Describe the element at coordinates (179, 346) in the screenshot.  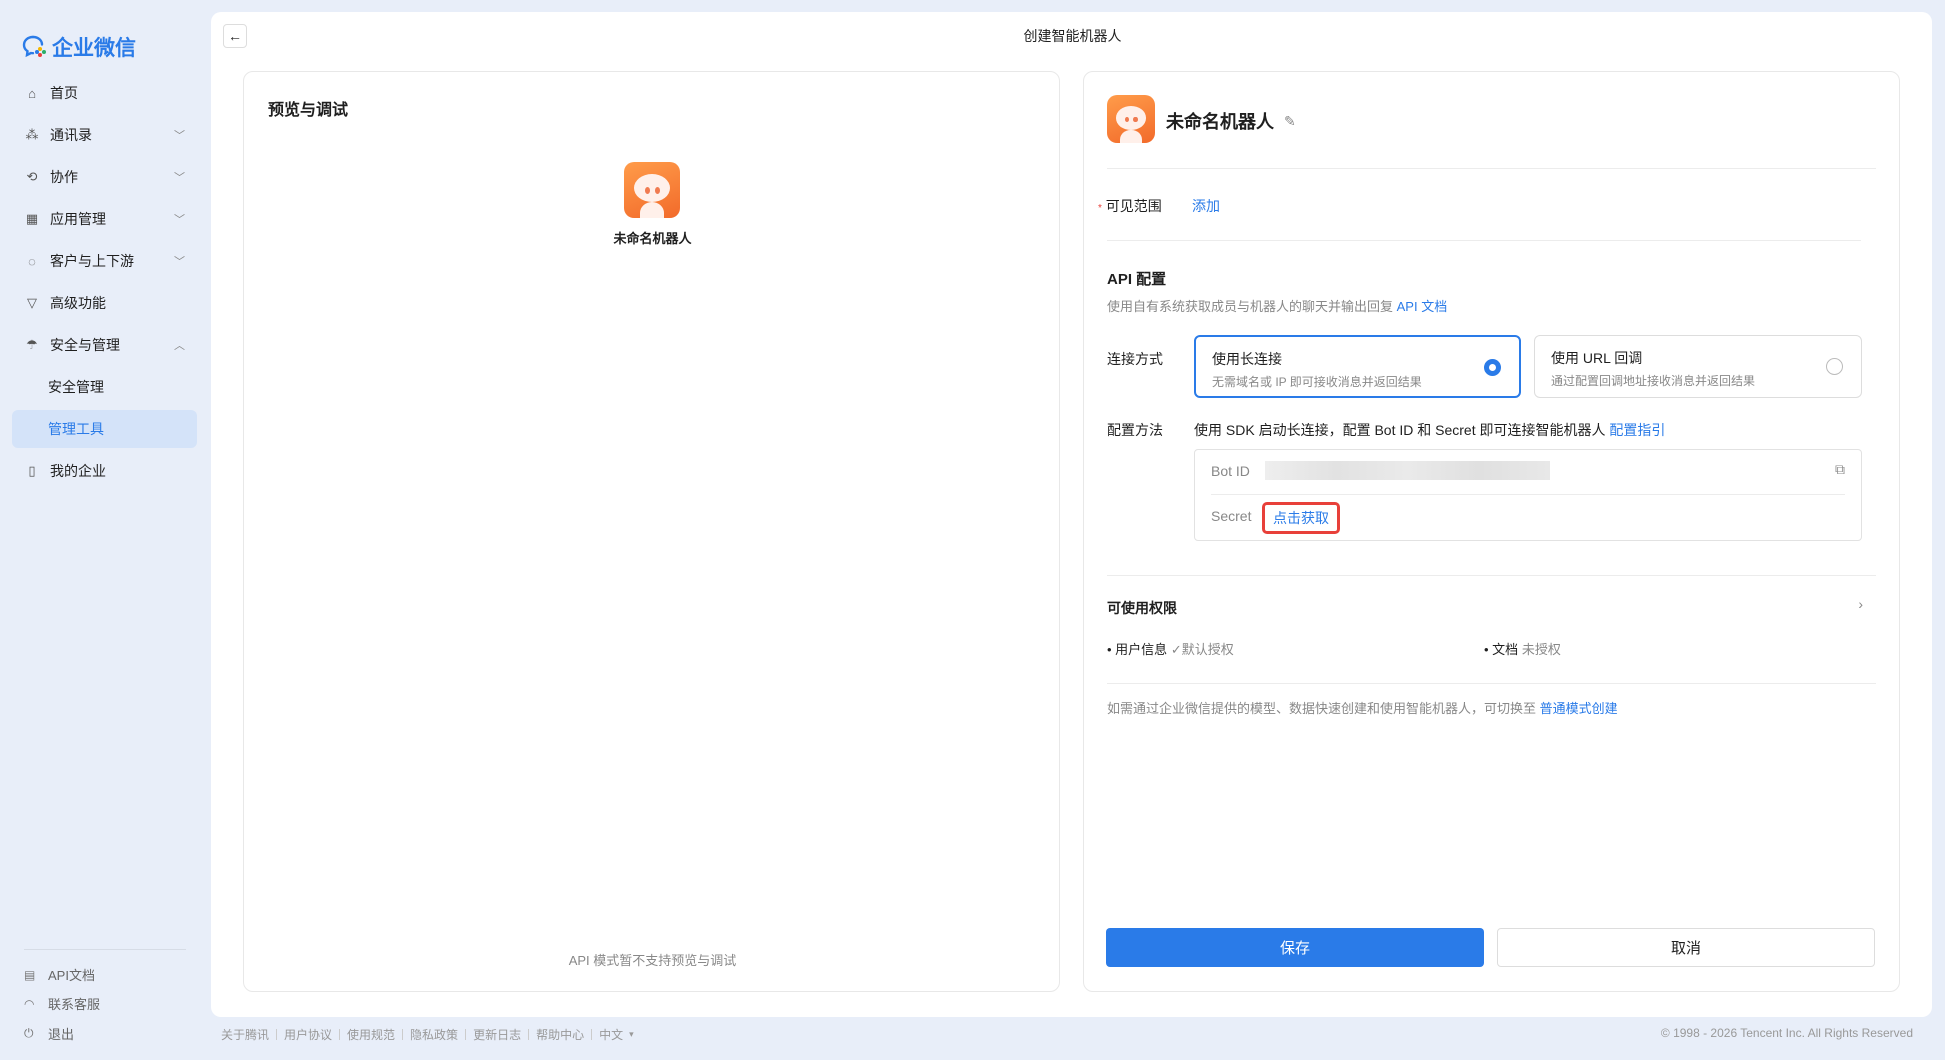
I see `chevron-up-icon: ︿` at that location.